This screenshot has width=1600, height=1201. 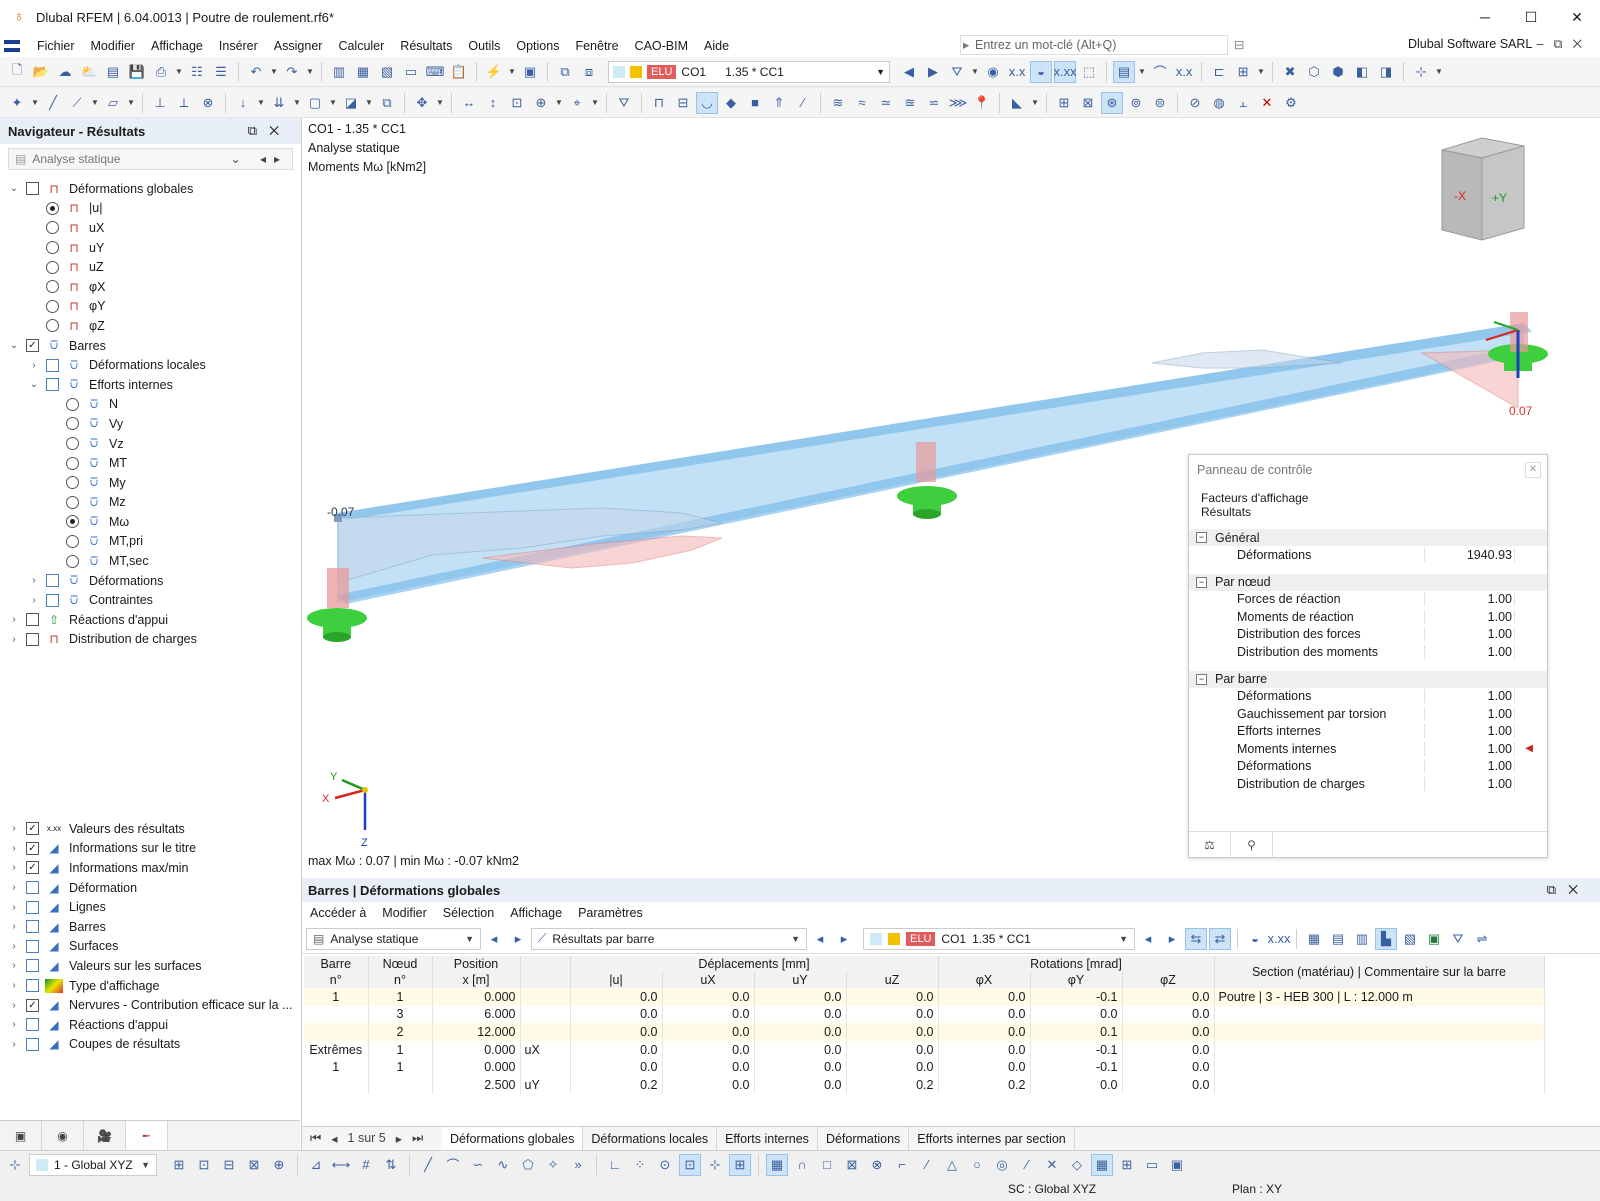 What do you see at coordinates (1252, 844) in the screenshot?
I see `filter-settings-icon: ⚲` at bounding box center [1252, 844].